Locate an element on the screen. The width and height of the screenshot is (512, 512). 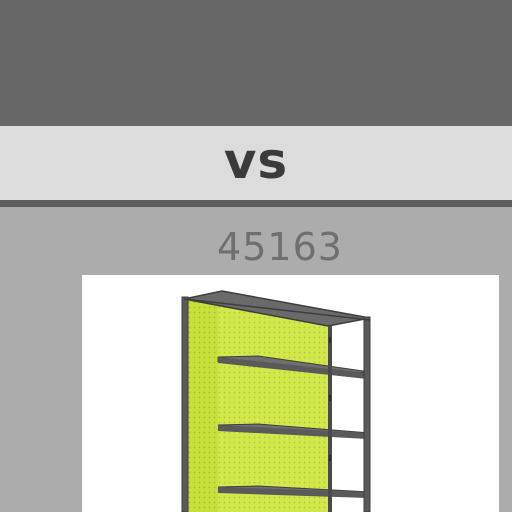
vs-label: vs is located at coordinates (256, 161).